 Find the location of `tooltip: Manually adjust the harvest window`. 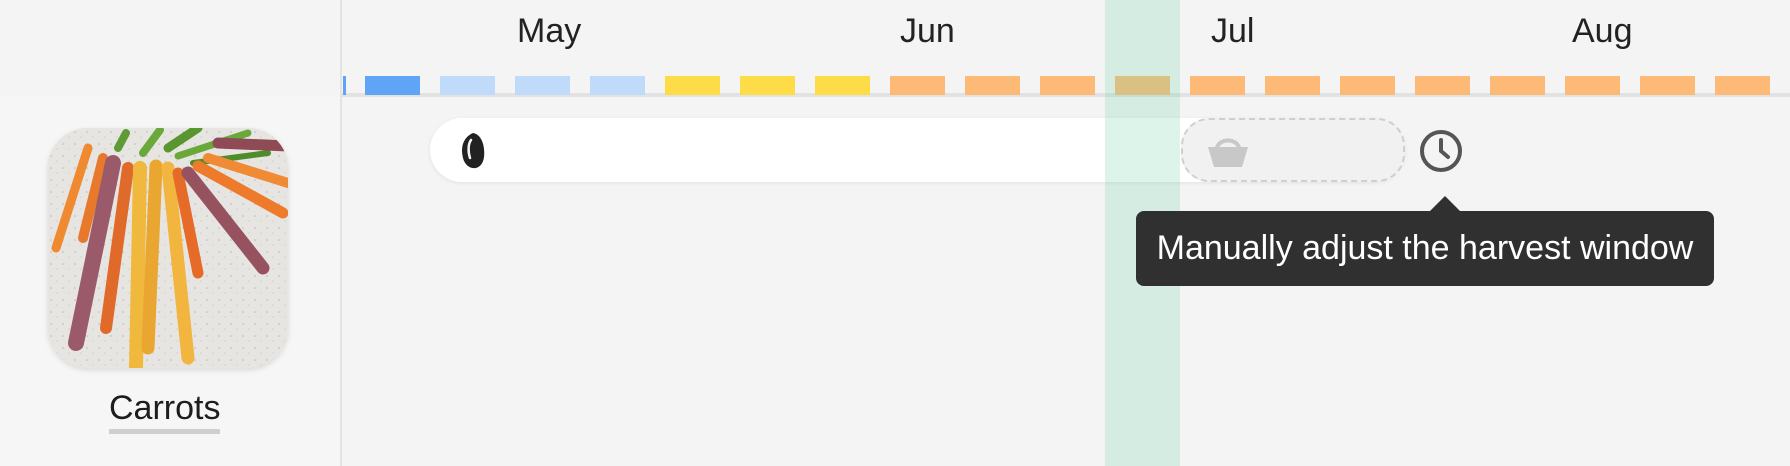

tooltip: Manually adjust the harvest window is located at coordinates (1425, 241).